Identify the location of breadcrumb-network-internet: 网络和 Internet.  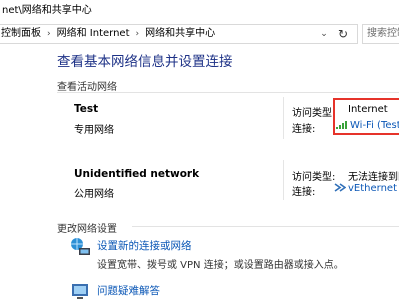
(93, 34).